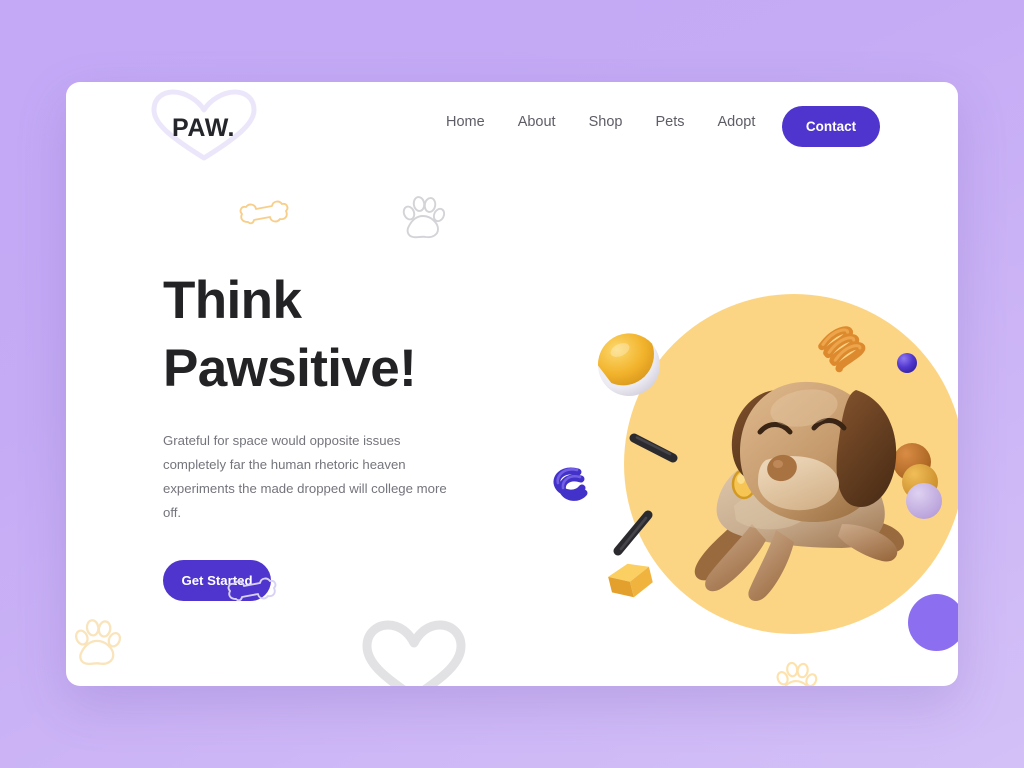 This screenshot has width=1024, height=768. I want to click on nav-item-pets: Pets, so click(669, 122).